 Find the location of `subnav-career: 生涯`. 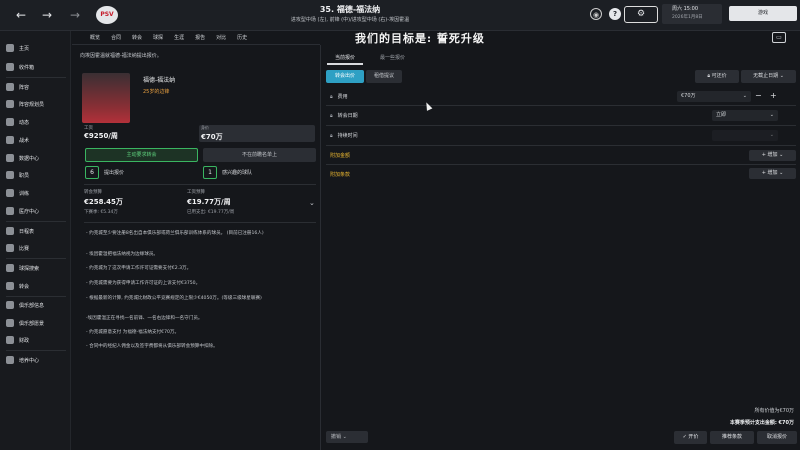

subnav-career: 生涯 is located at coordinates (179, 37).